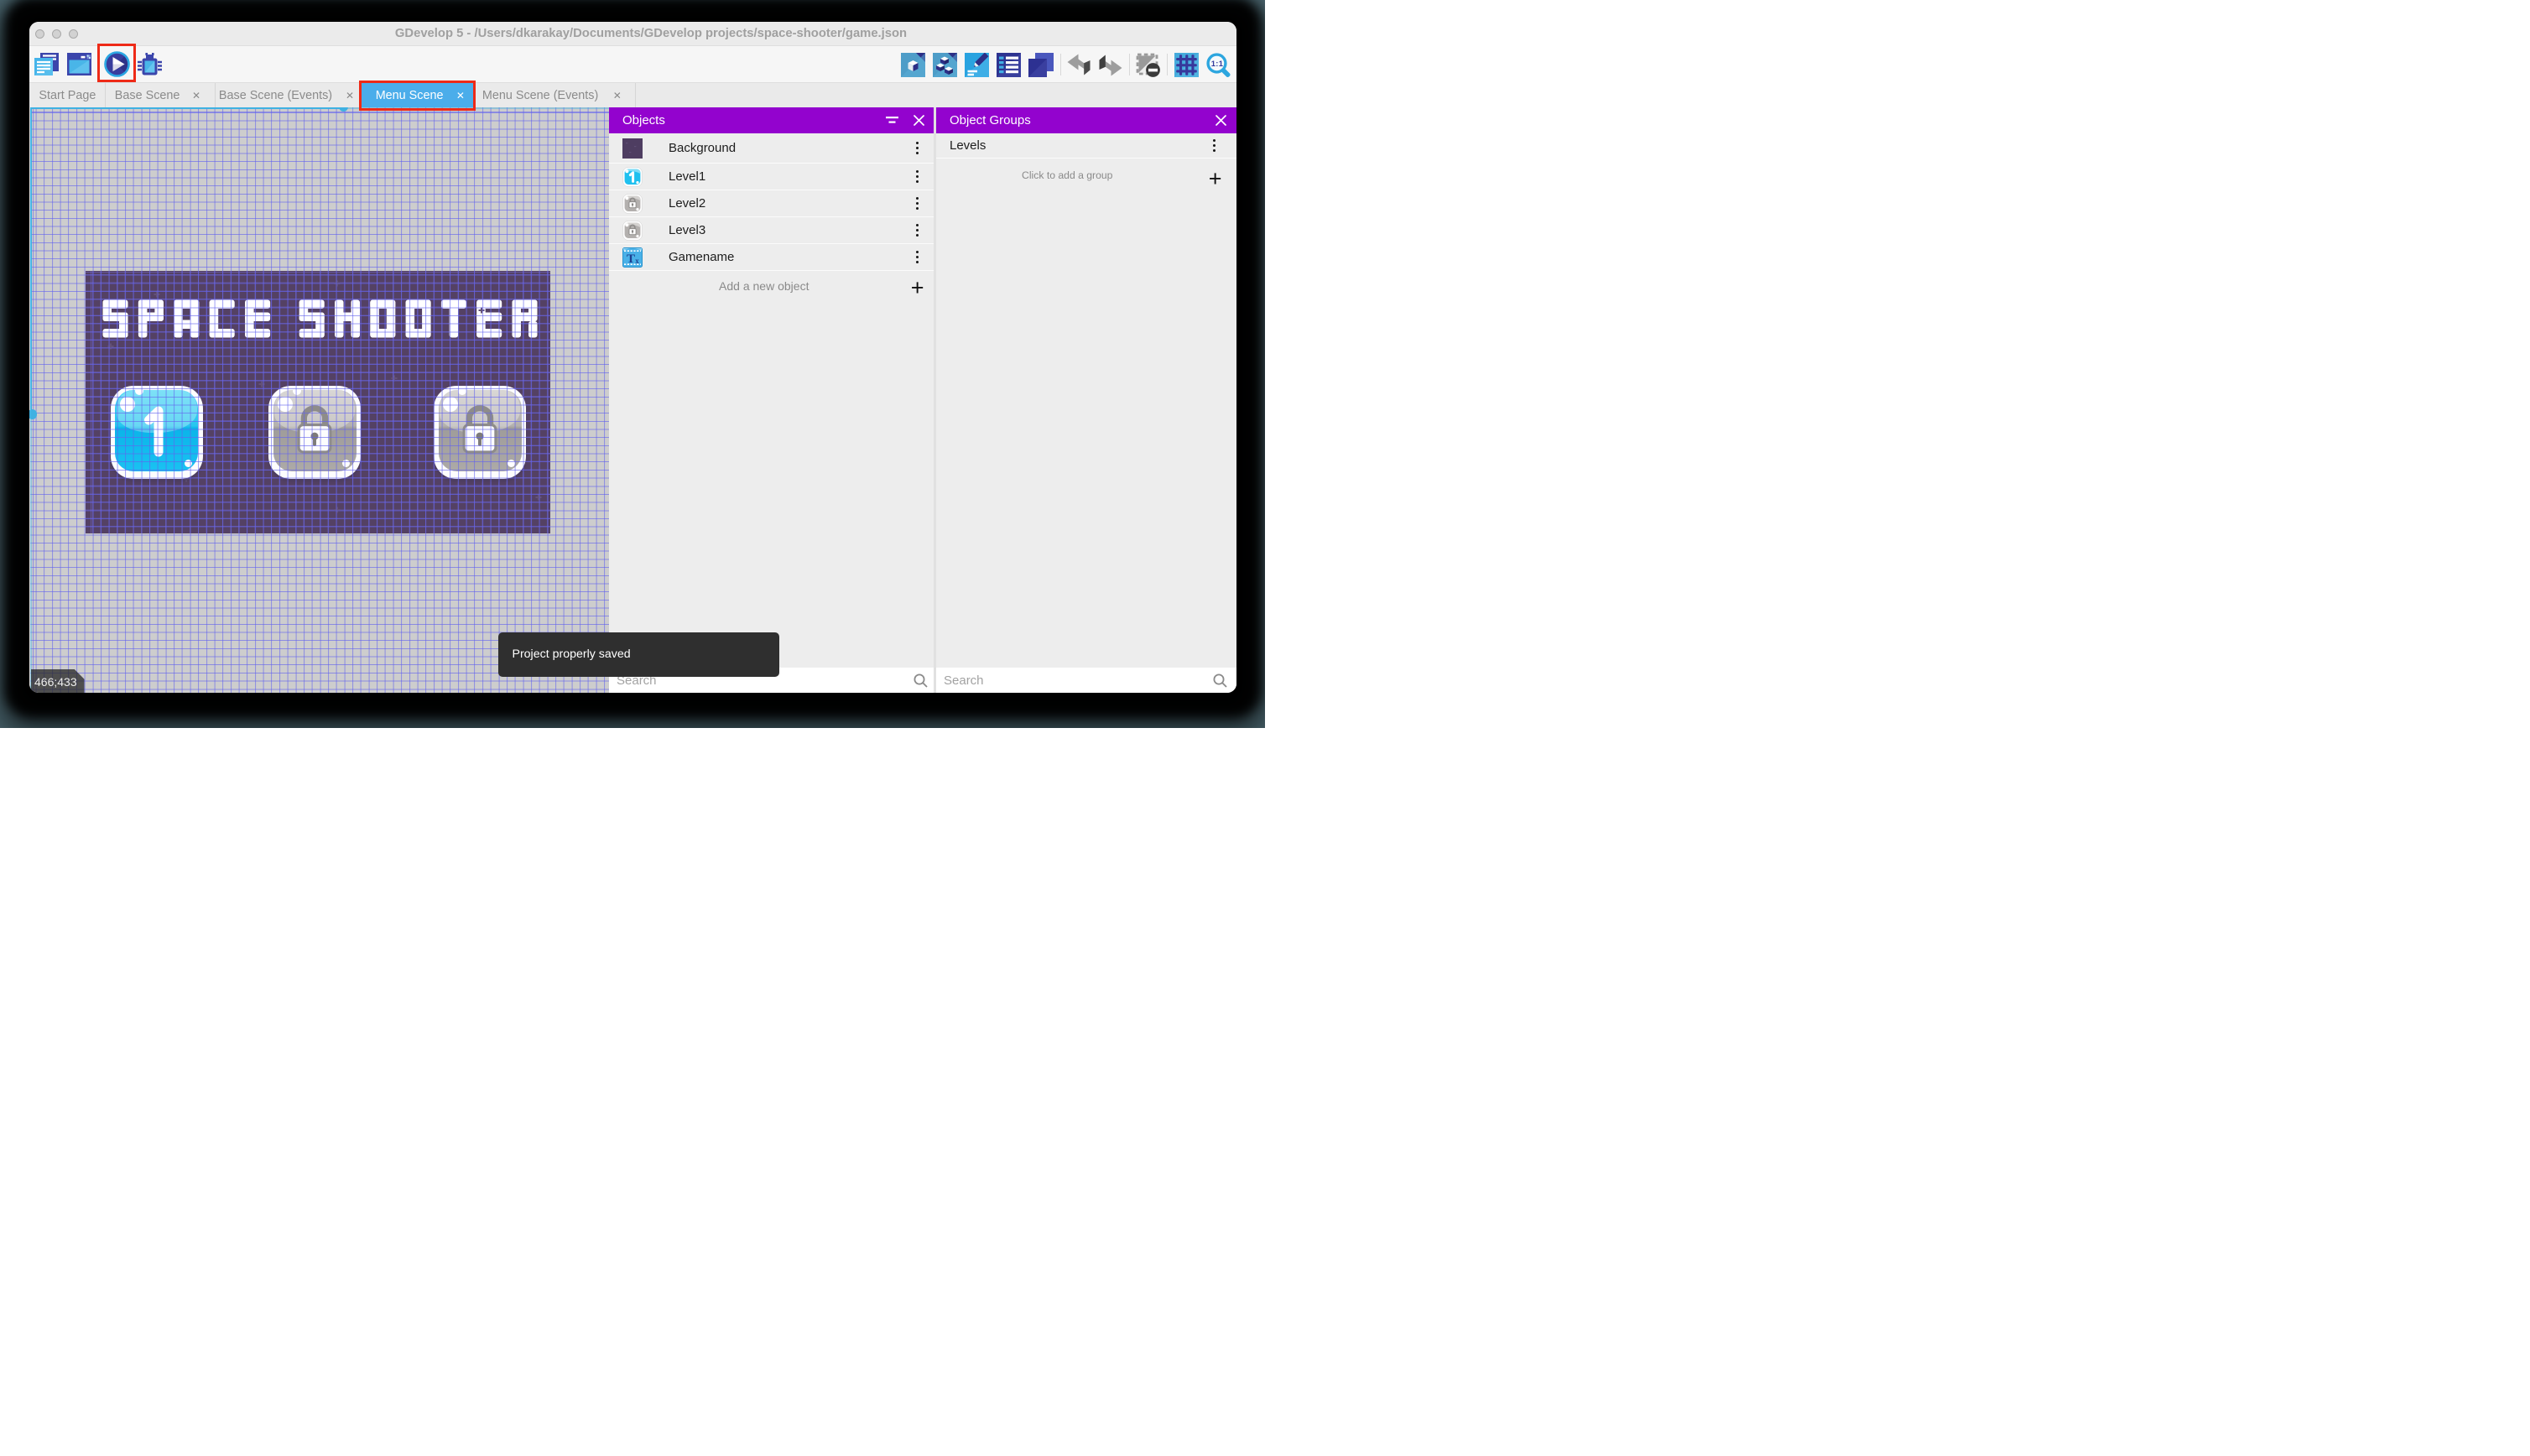 The height and width of the screenshot is (1456, 2530). Describe the element at coordinates (637, 261) in the screenshot. I see `svg-text: x` at that location.